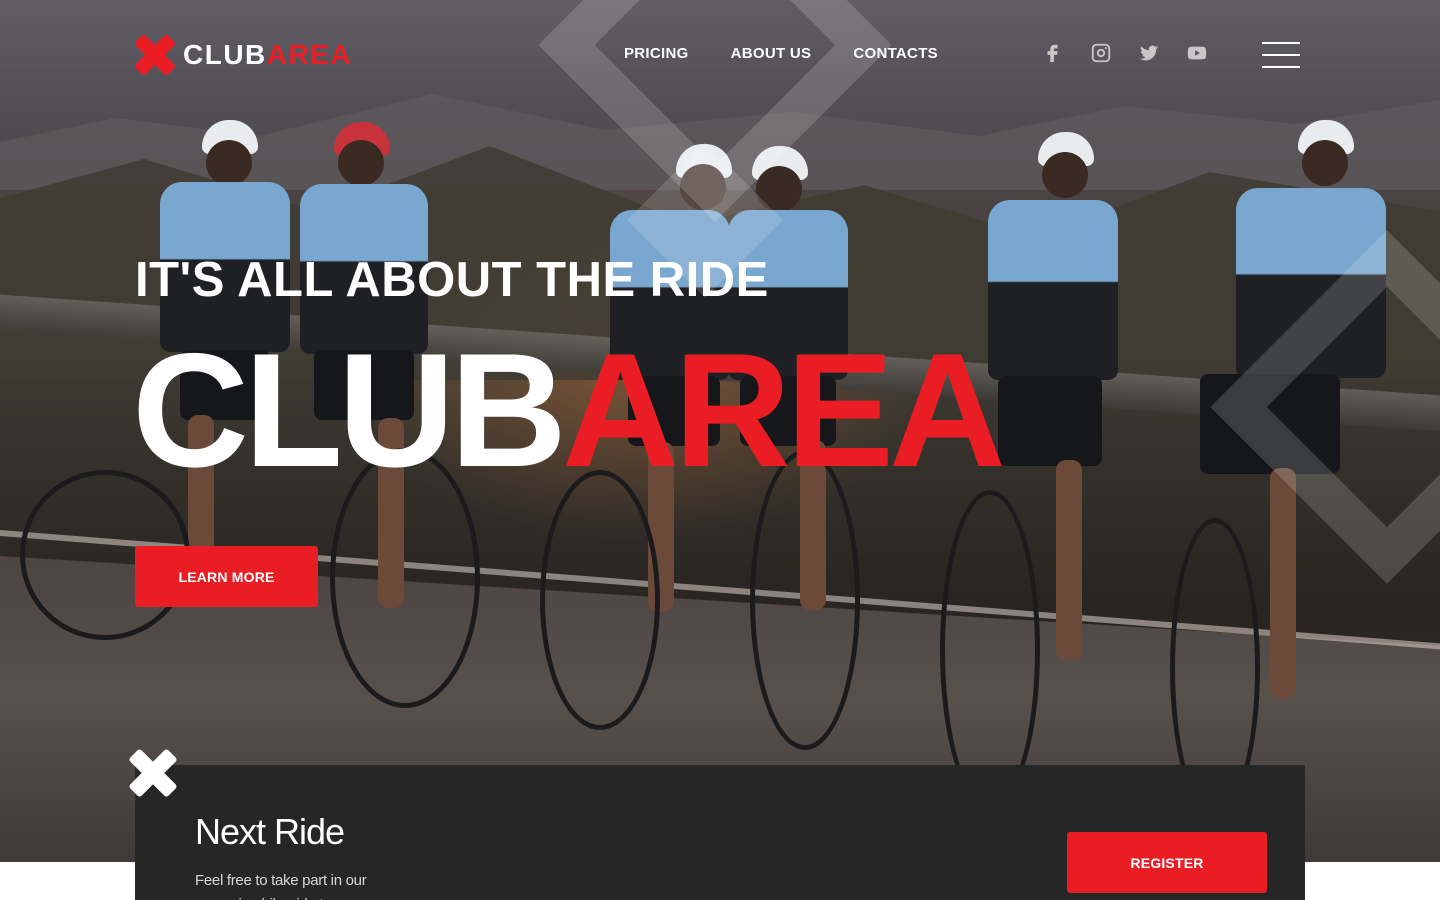  What do you see at coordinates (268, 54) in the screenshot?
I see `logo-text: CLUBAREA` at bounding box center [268, 54].